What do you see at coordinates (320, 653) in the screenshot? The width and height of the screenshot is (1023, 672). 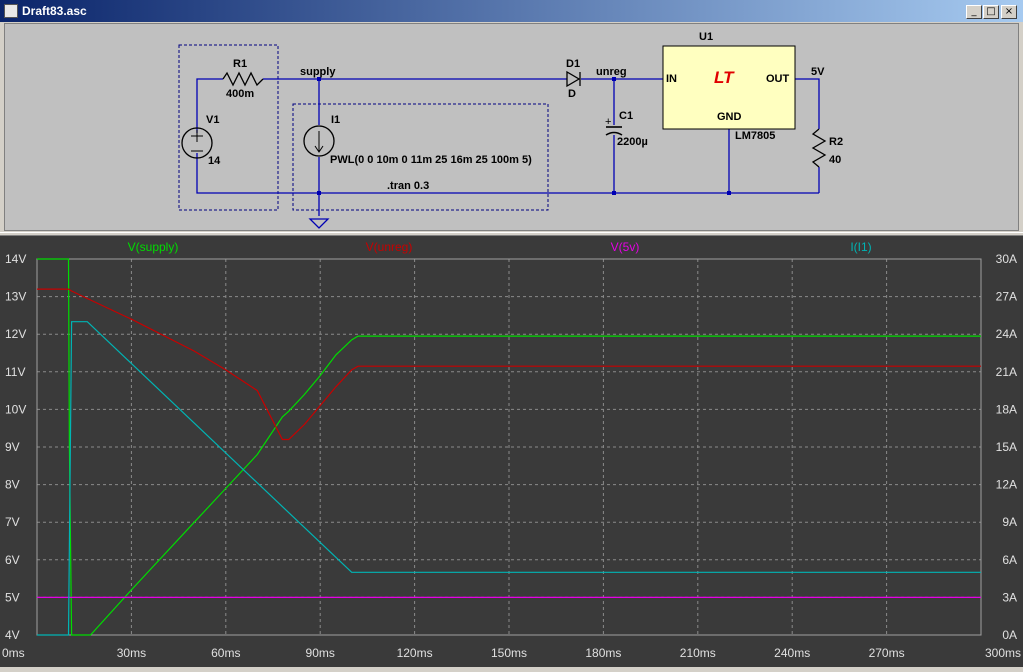 I see `x-tick-label: 90ms` at bounding box center [320, 653].